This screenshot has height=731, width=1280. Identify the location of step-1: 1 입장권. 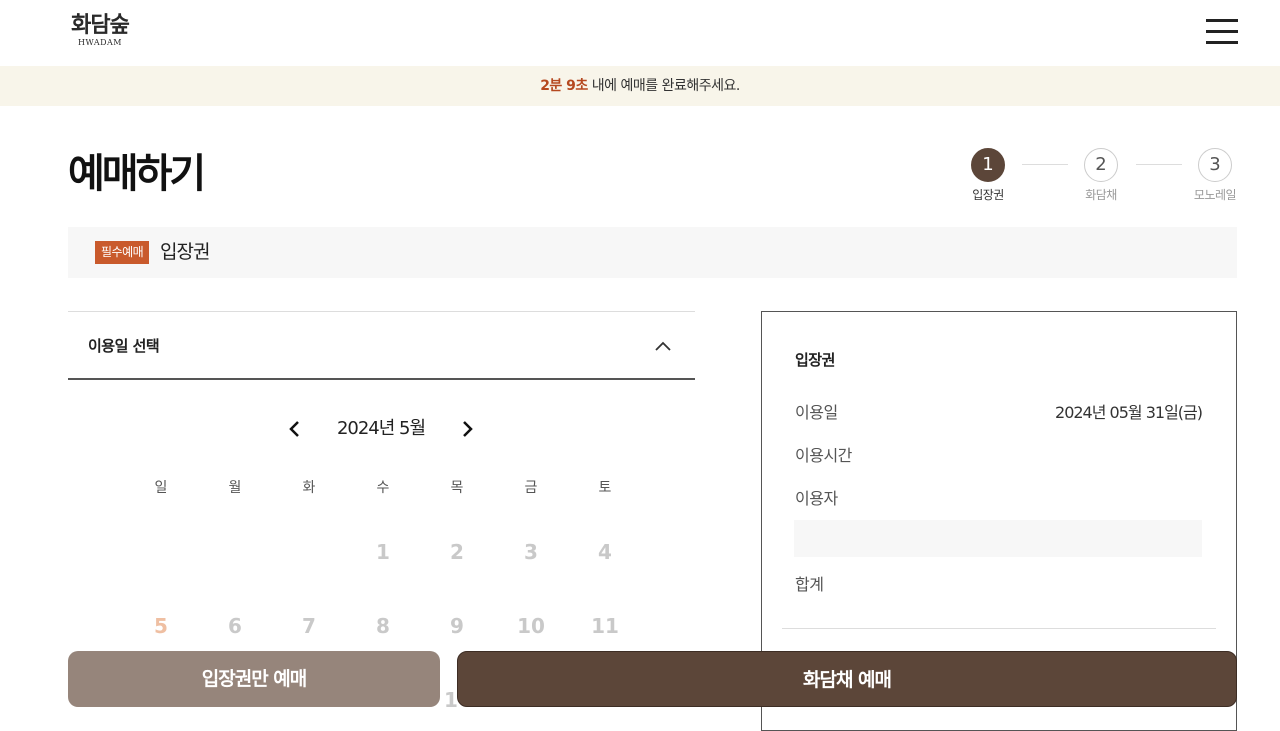
(988, 175).